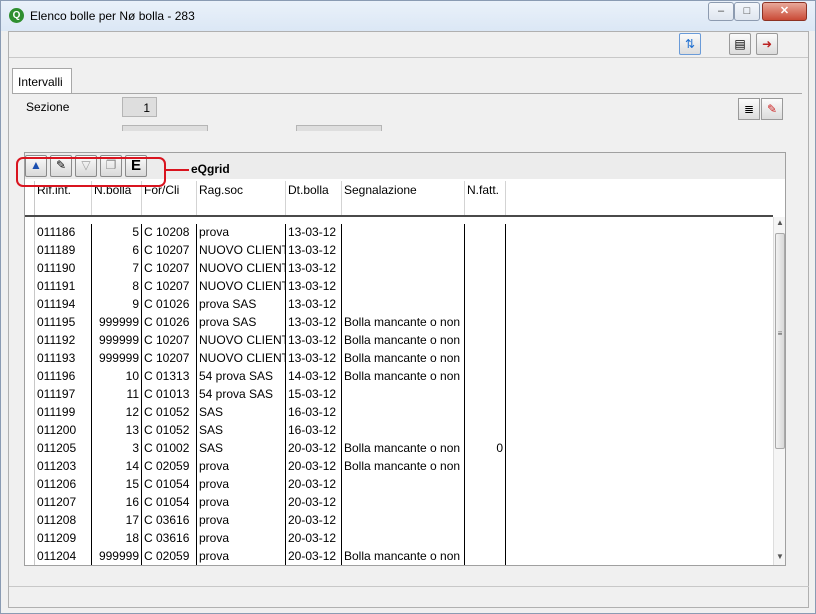  Describe the element at coordinates (63, 521) in the screenshot. I see `cell-rif-int: 011208` at that location.